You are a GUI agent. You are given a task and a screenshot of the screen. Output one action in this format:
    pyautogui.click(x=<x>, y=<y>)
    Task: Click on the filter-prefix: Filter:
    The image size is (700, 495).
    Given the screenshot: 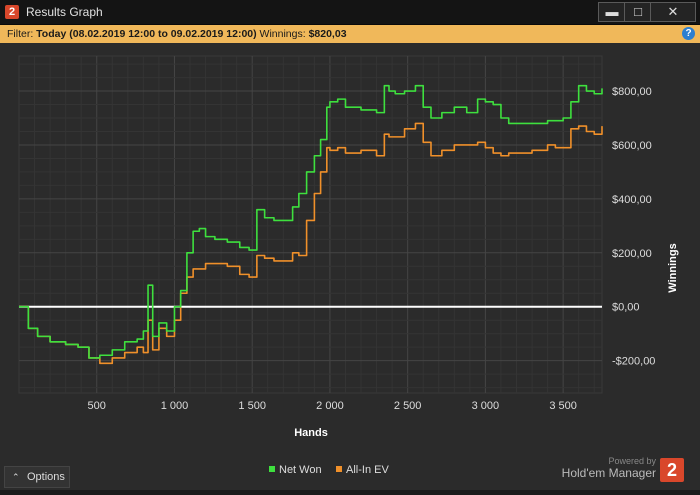 What is the action you would take?
    pyautogui.click(x=20, y=34)
    